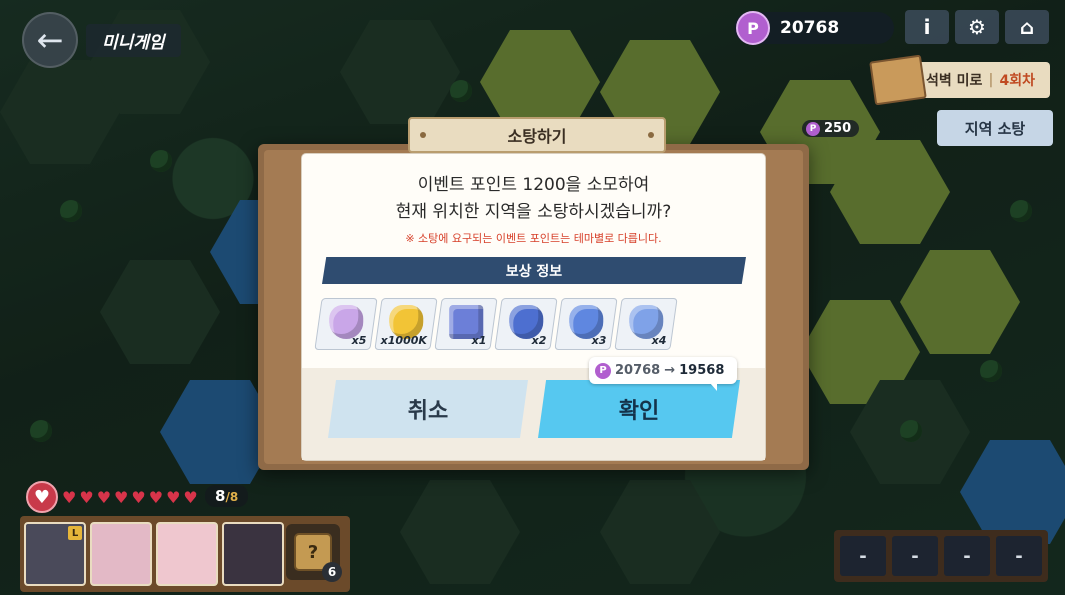 This screenshot has height=595, width=1065. I want to click on page-title: 미니게임, so click(133, 40).